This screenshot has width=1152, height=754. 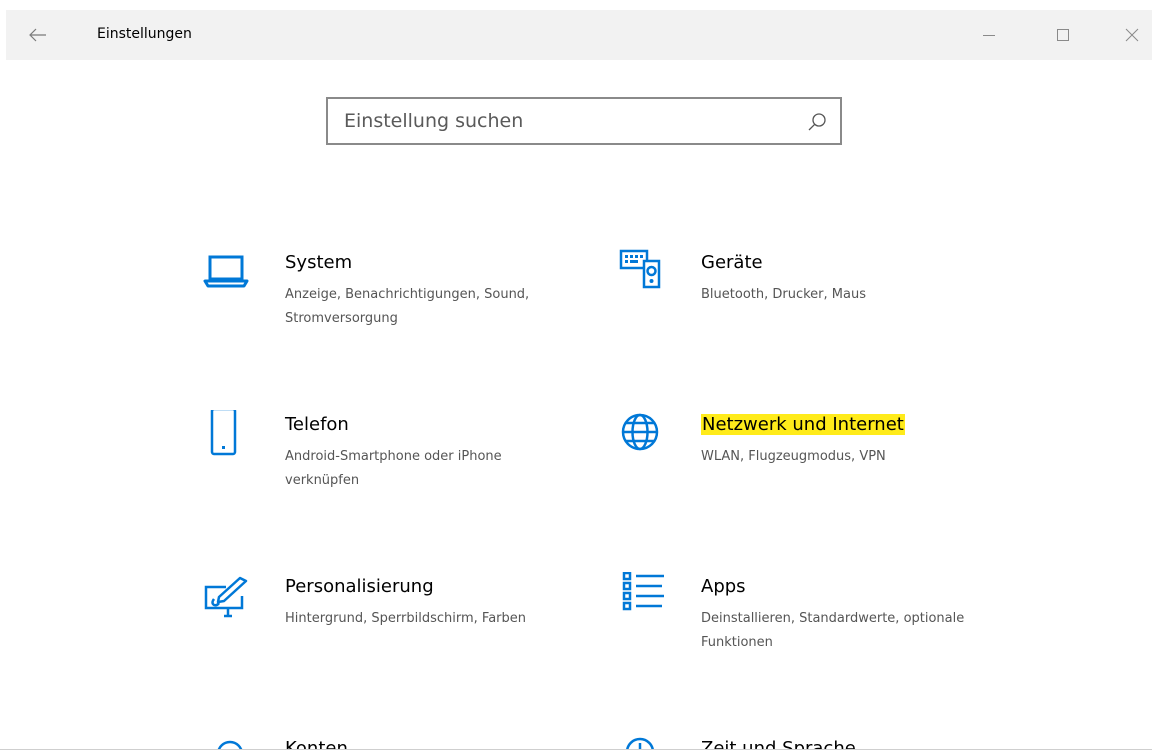 I want to click on category-description: WLAN, Flugzeugmodus, VPN, so click(x=793, y=456).